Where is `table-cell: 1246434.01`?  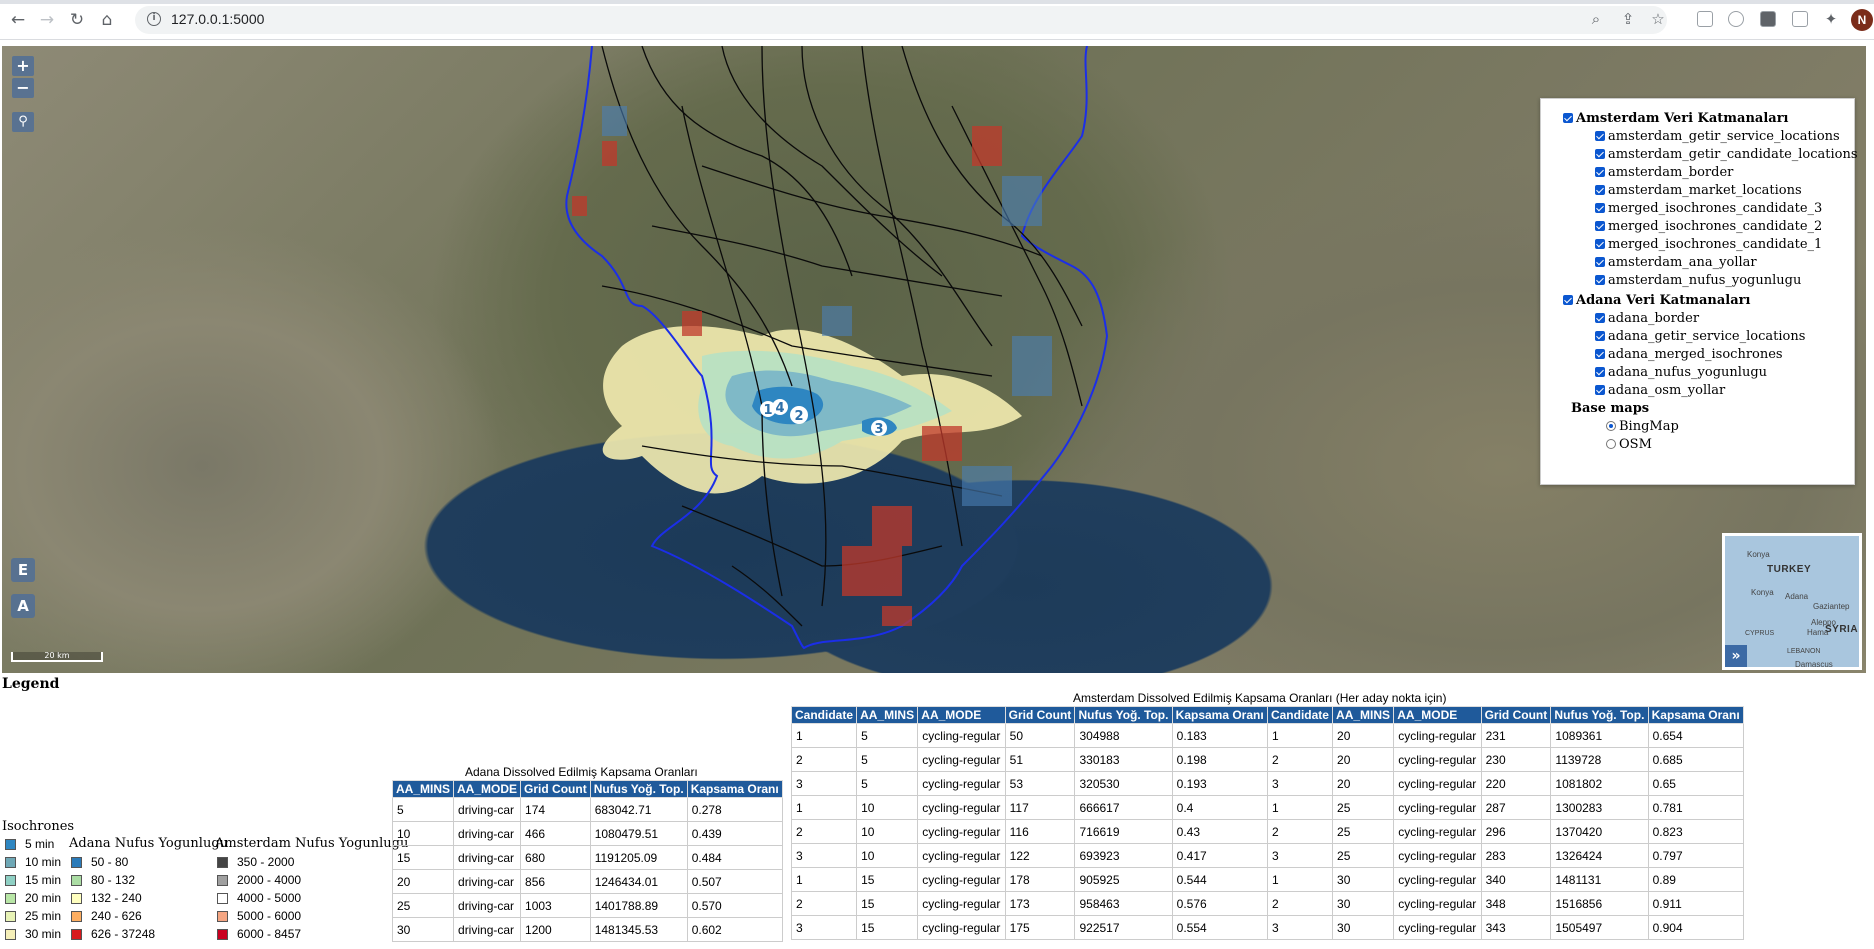 table-cell: 1246434.01 is located at coordinates (638, 881).